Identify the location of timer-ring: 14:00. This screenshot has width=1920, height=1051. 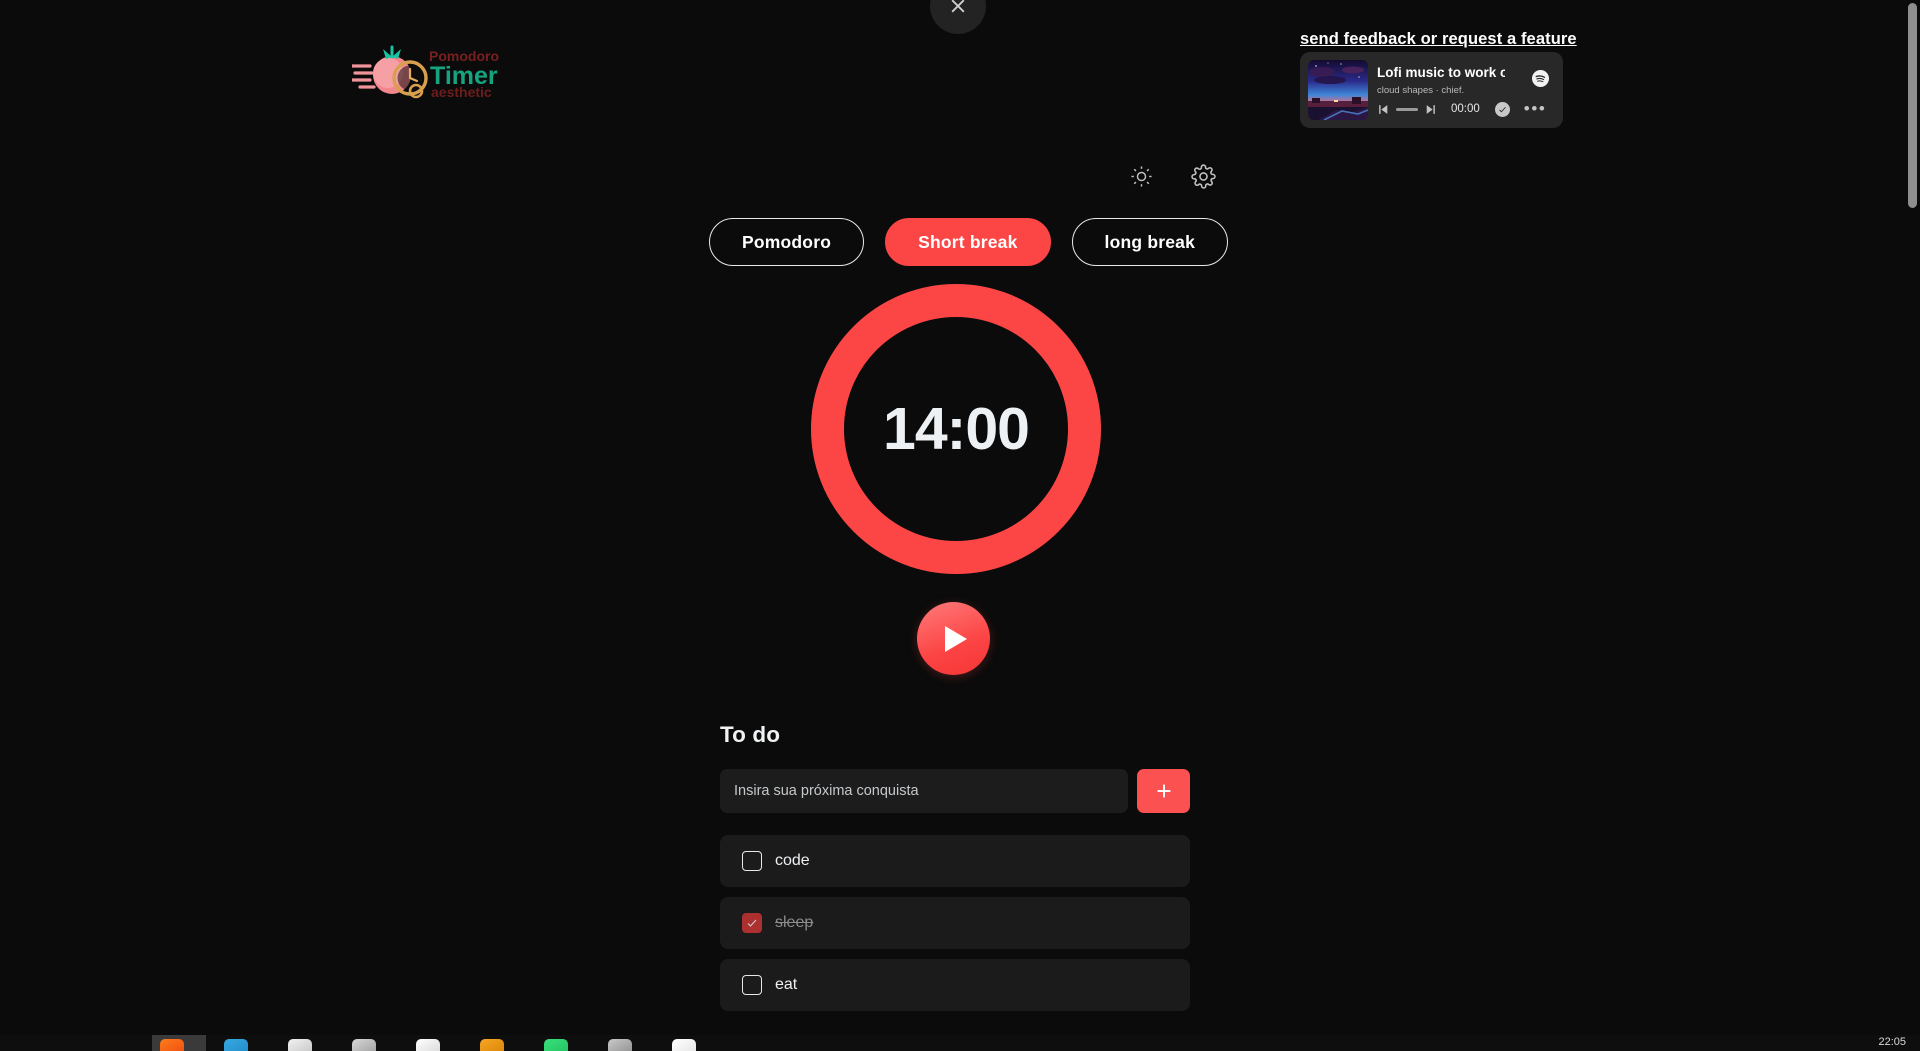
(956, 429).